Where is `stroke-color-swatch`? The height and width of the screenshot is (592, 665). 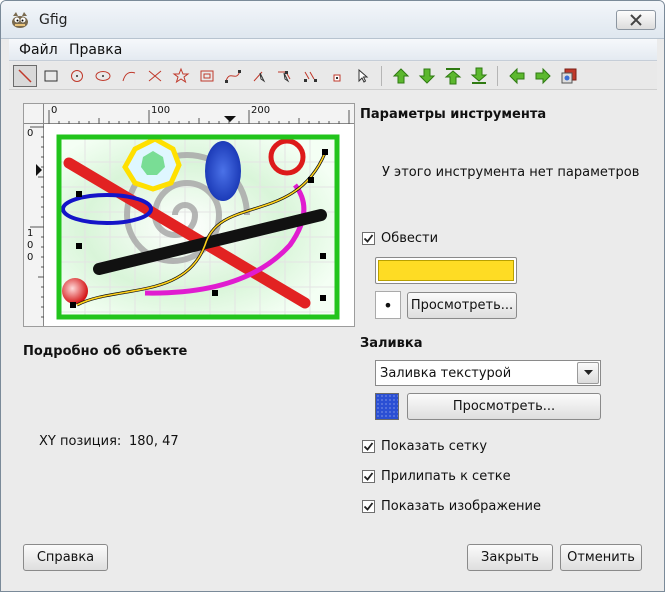 stroke-color-swatch is located at coordinates (446, 270).